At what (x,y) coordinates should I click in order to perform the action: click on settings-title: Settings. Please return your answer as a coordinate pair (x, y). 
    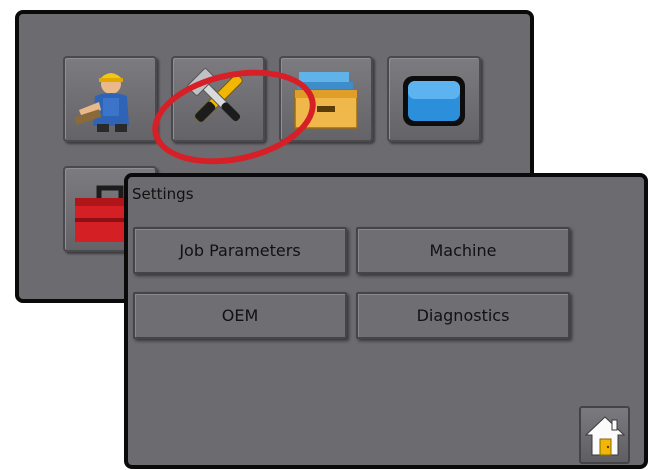
    Looking at the image, I should click on (163, 194).